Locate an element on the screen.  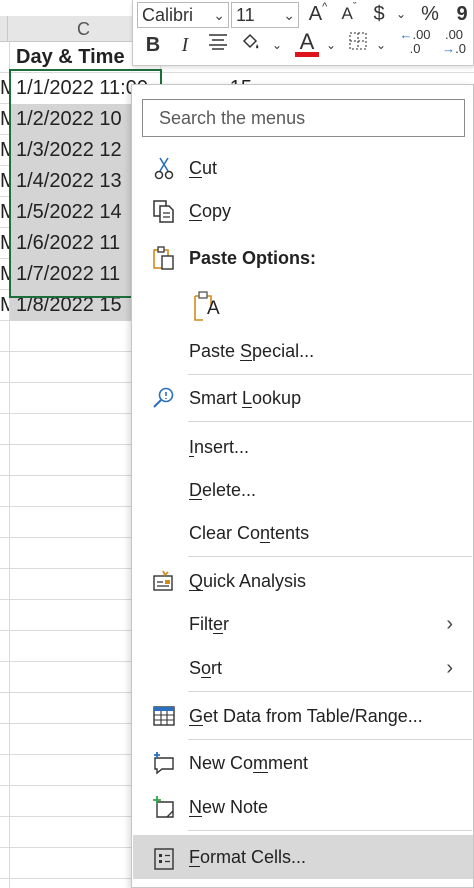
menu-item-sort: Sort › is located at coordinates (303, 668).